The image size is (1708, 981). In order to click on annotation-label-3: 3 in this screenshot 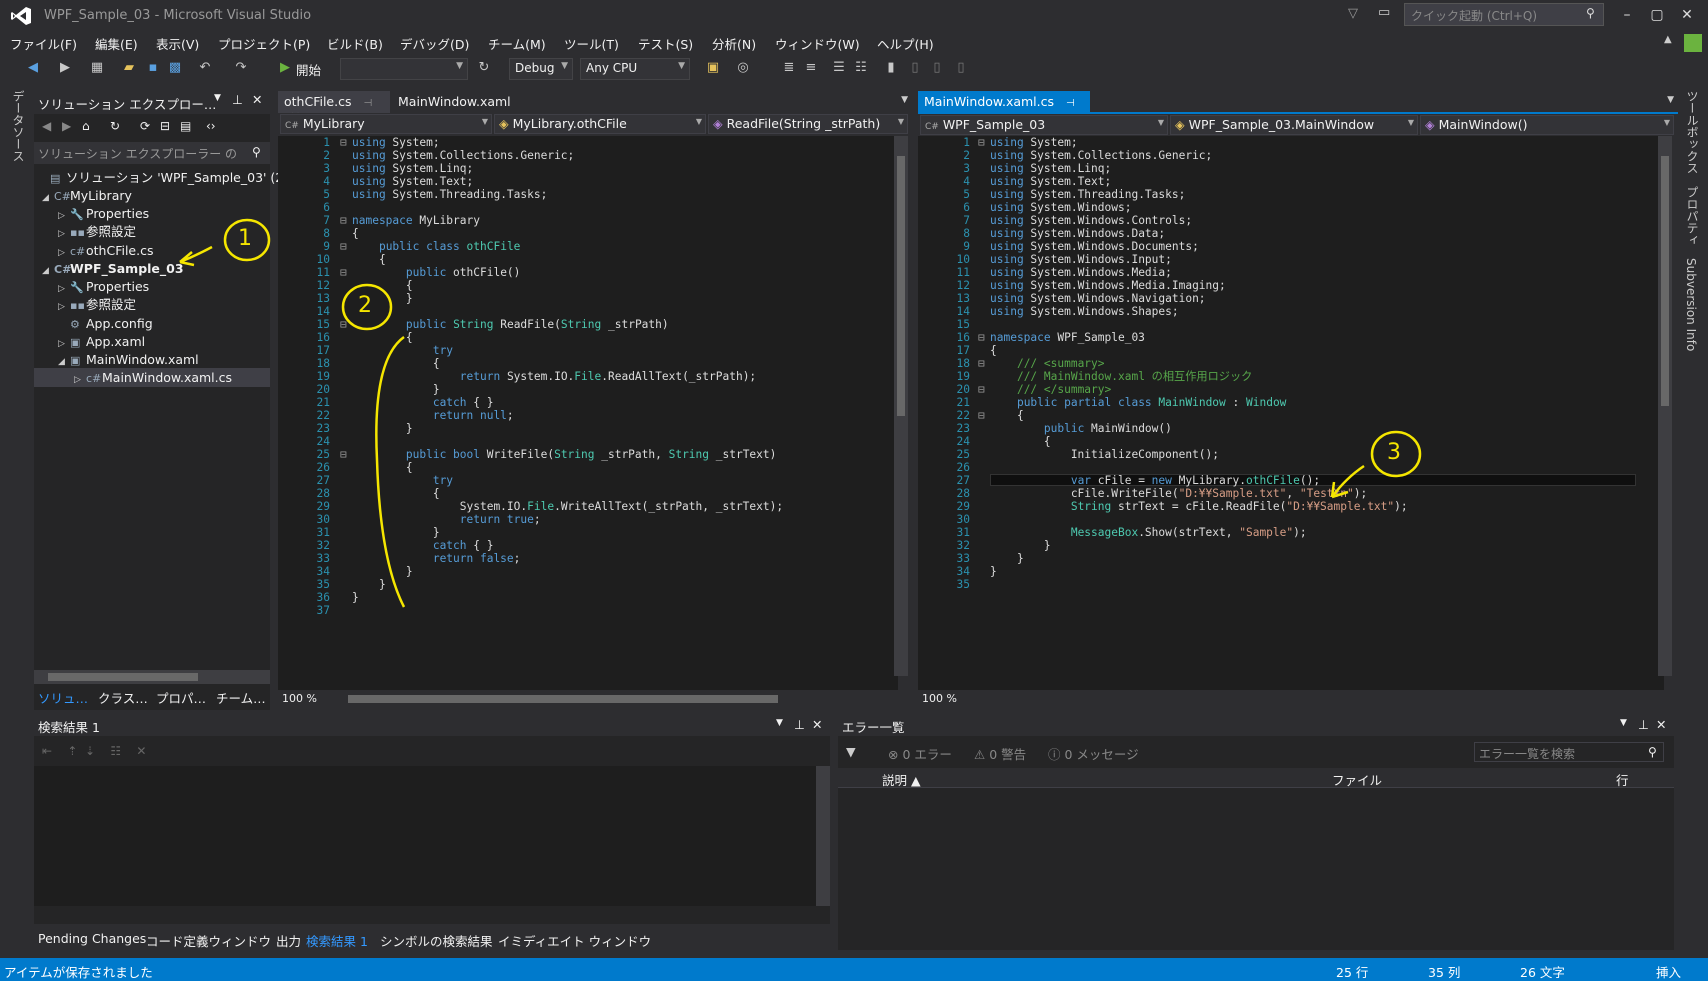, I will do `click(1394, 452)`.